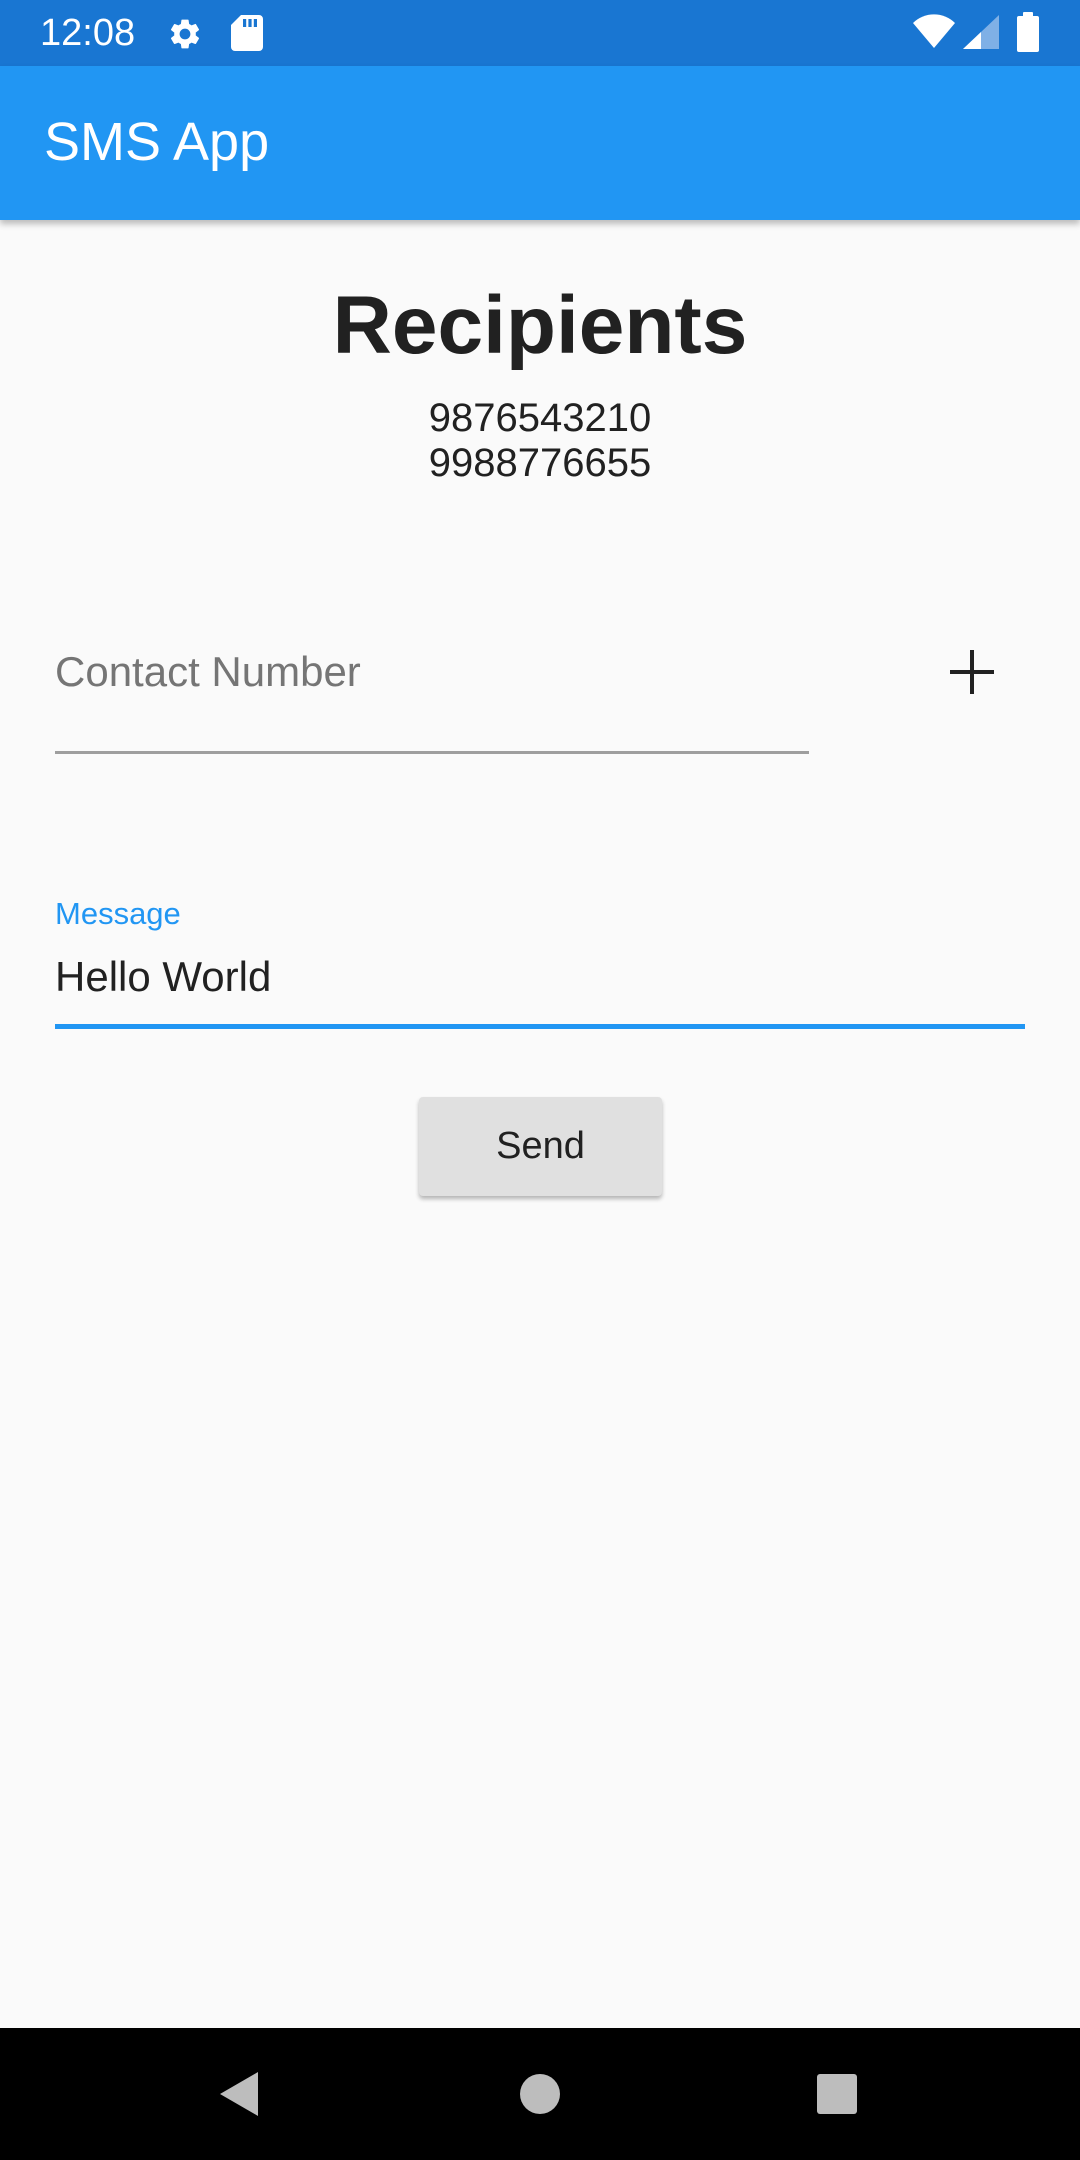 This screenshot has height=2160, width=1080. What do you see at coordinates (247, 33) in the screenshot?
I see `sd-card-icon` at bounding box center [247, 33].